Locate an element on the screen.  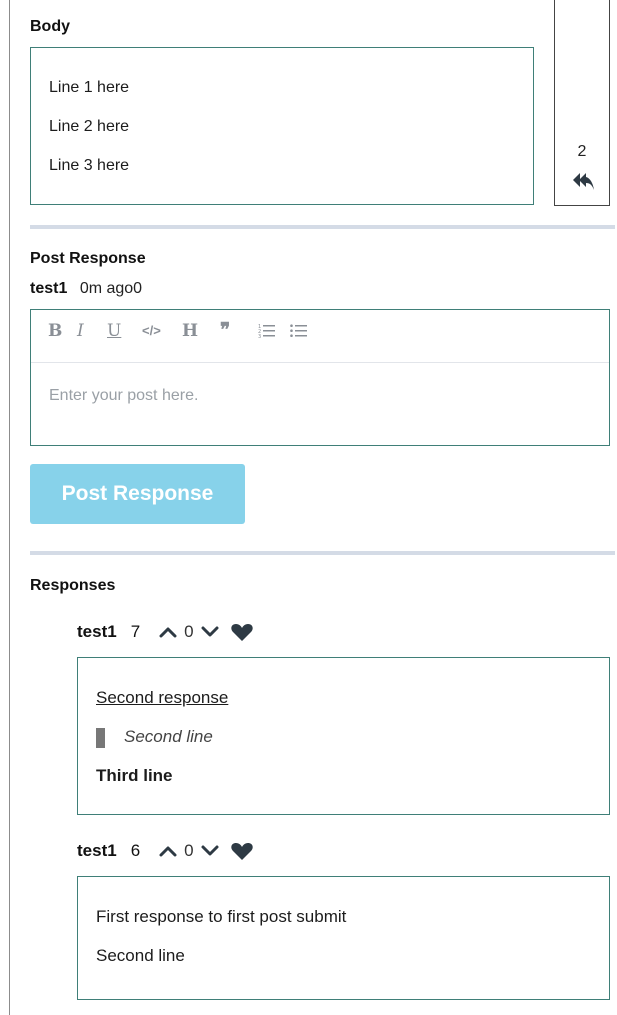
reply-count-panel: 2 is located at coordinates (582, 103).